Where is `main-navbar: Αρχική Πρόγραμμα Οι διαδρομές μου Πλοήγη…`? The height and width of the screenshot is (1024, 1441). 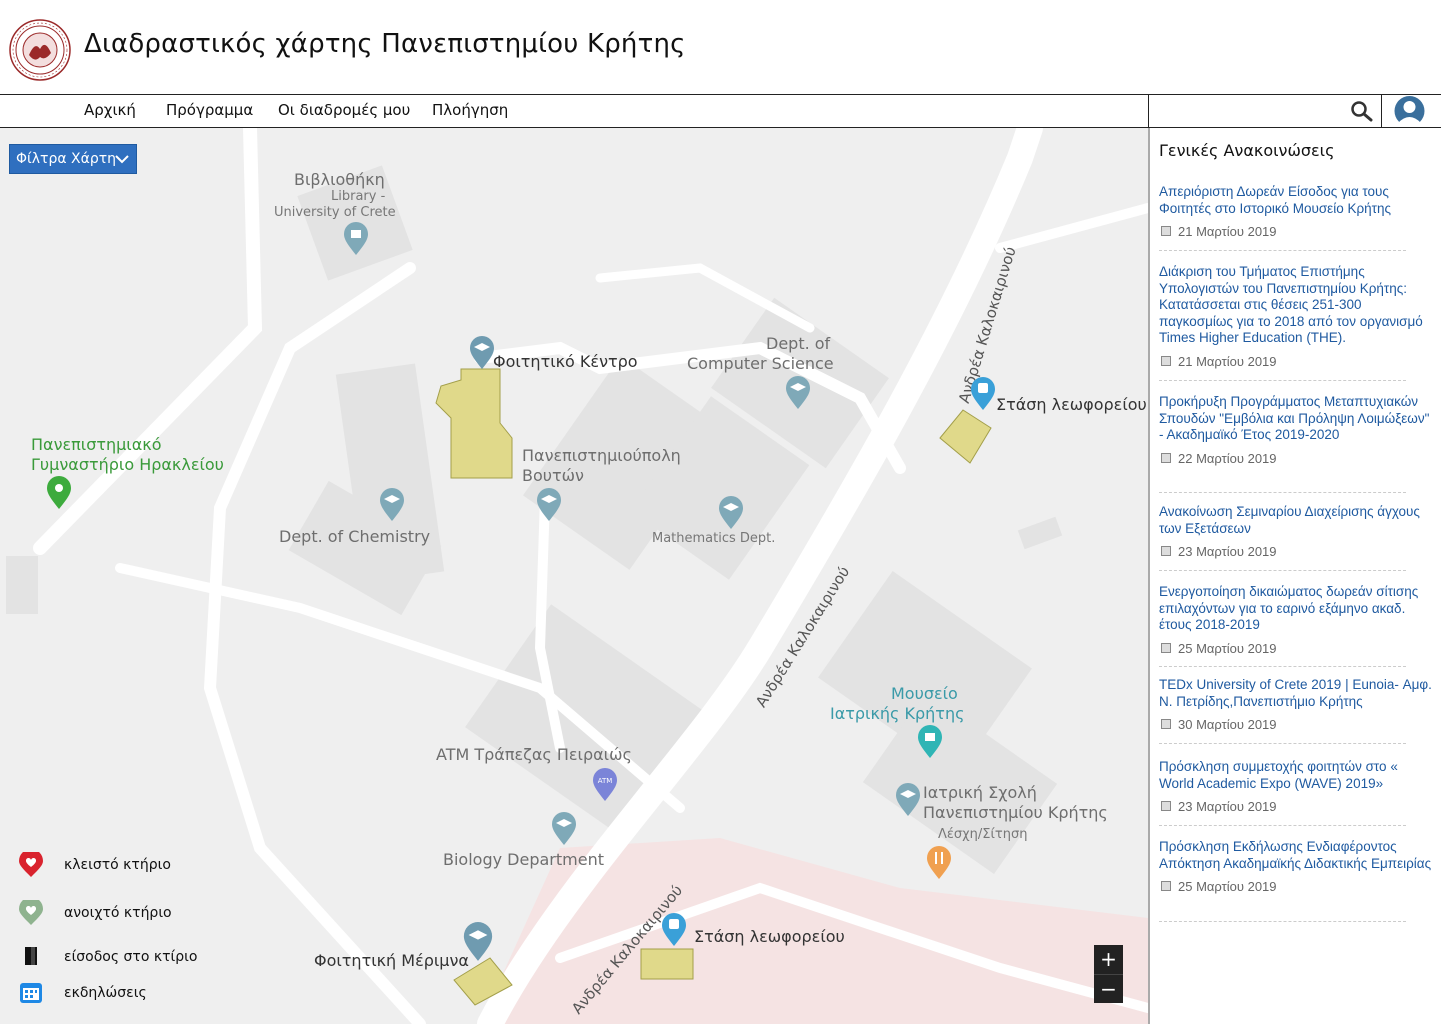
main-navbar: Αρχική Πρόγραμμα Οι διαδρομές μου Πλοήγη… is located at coordinates (720, 111).